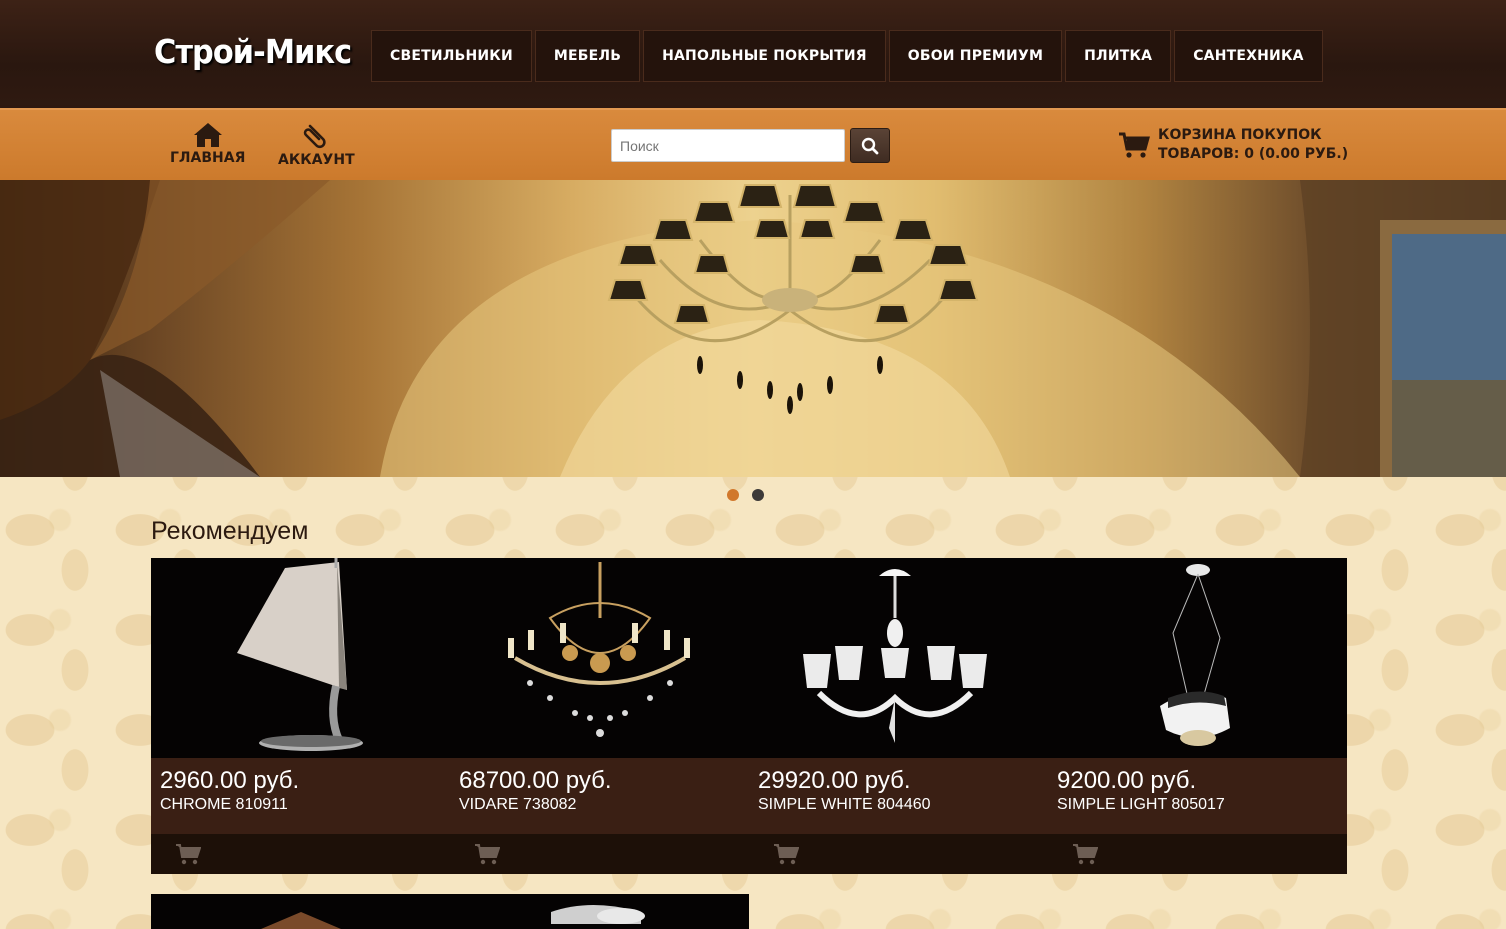 Image resolution: width=1506 pixels, height=929 pixels. What do you see at coordinates (300, 654) in the screenshot?
I see `table-lamp-image` at bounding box center [300, 654].